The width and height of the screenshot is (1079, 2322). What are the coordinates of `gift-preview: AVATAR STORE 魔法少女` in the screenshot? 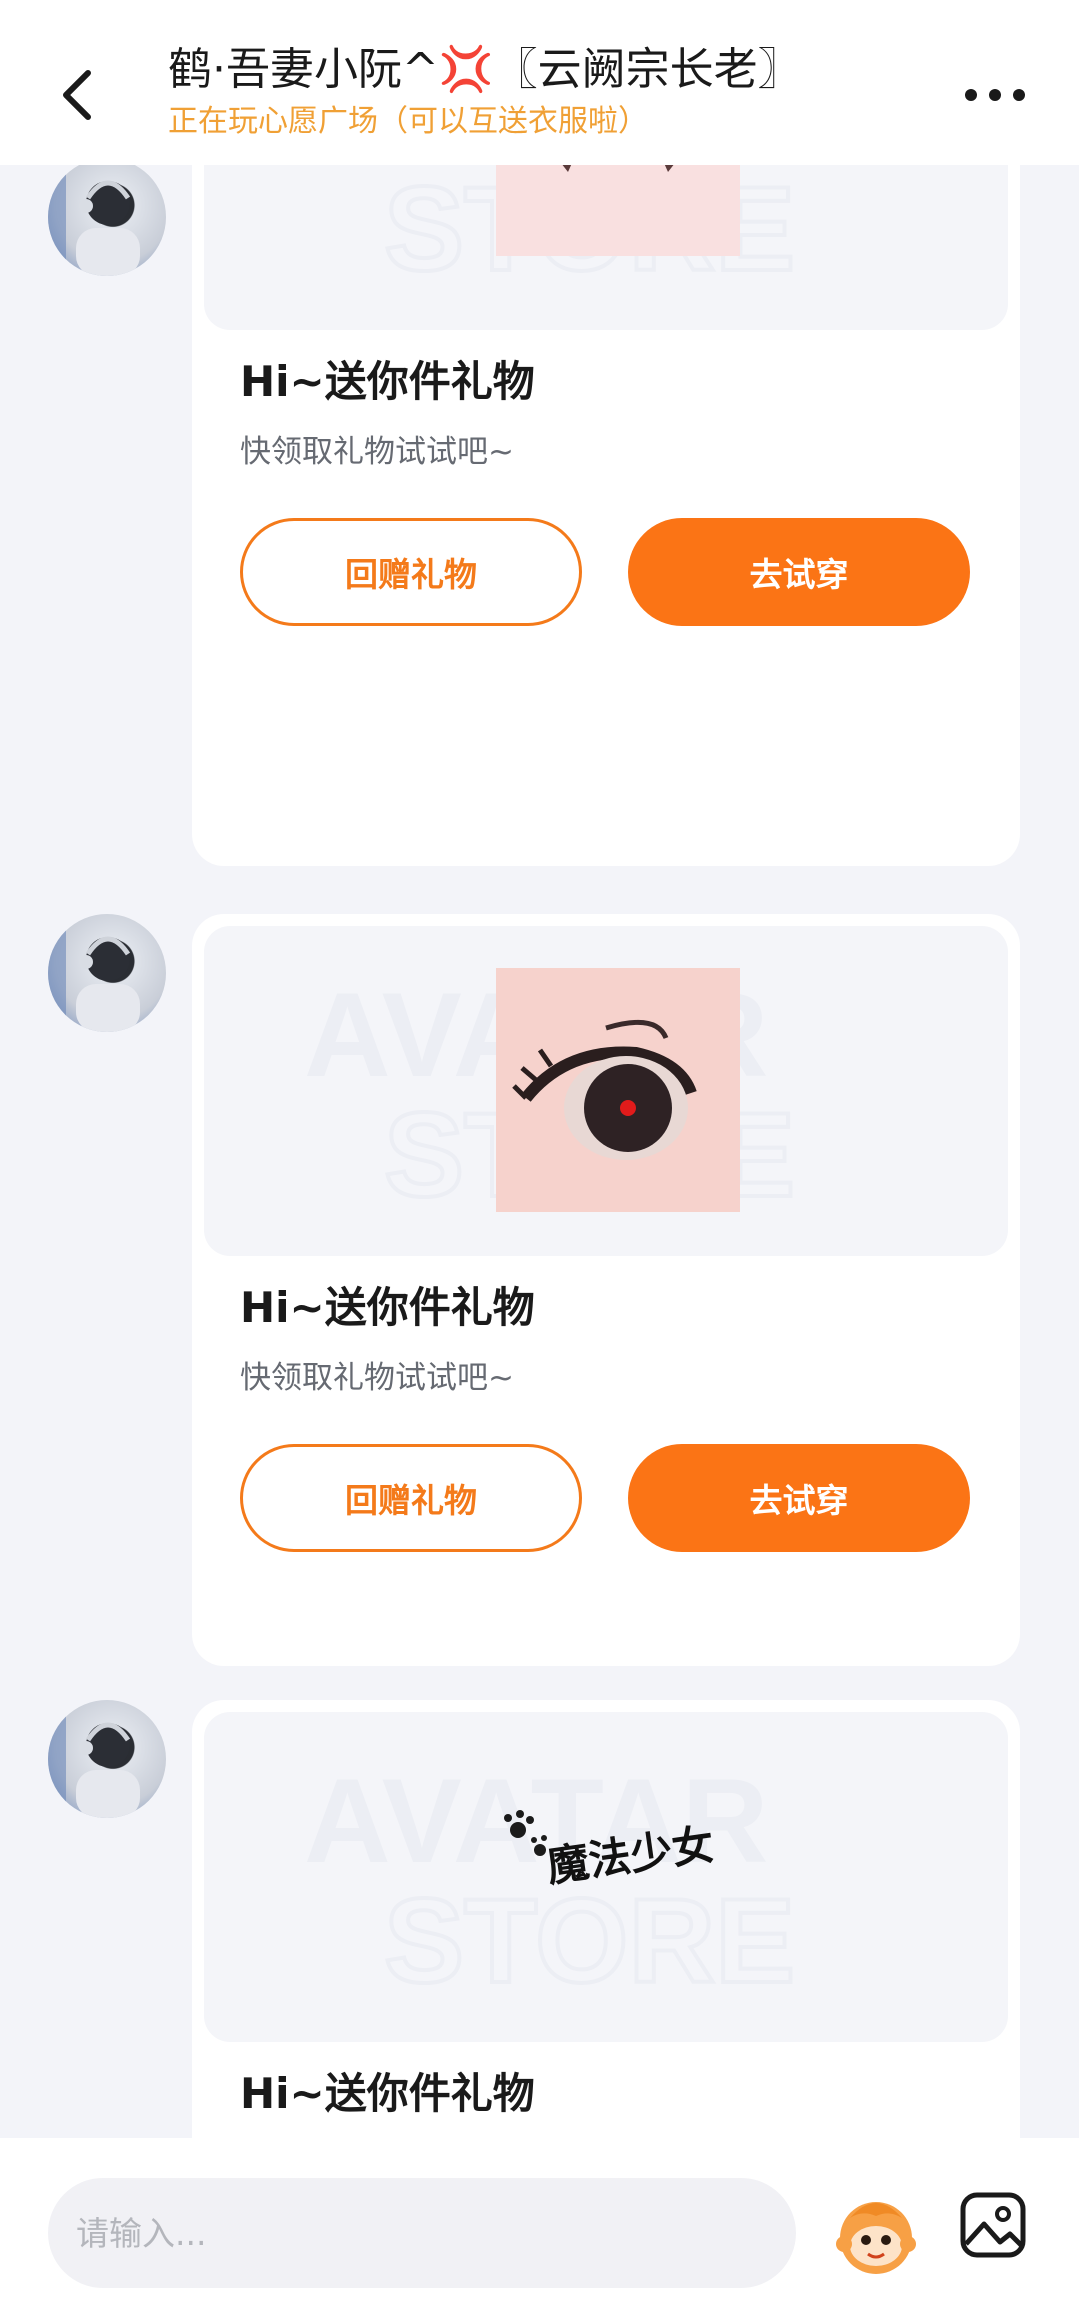 It's located at (606, 1877).